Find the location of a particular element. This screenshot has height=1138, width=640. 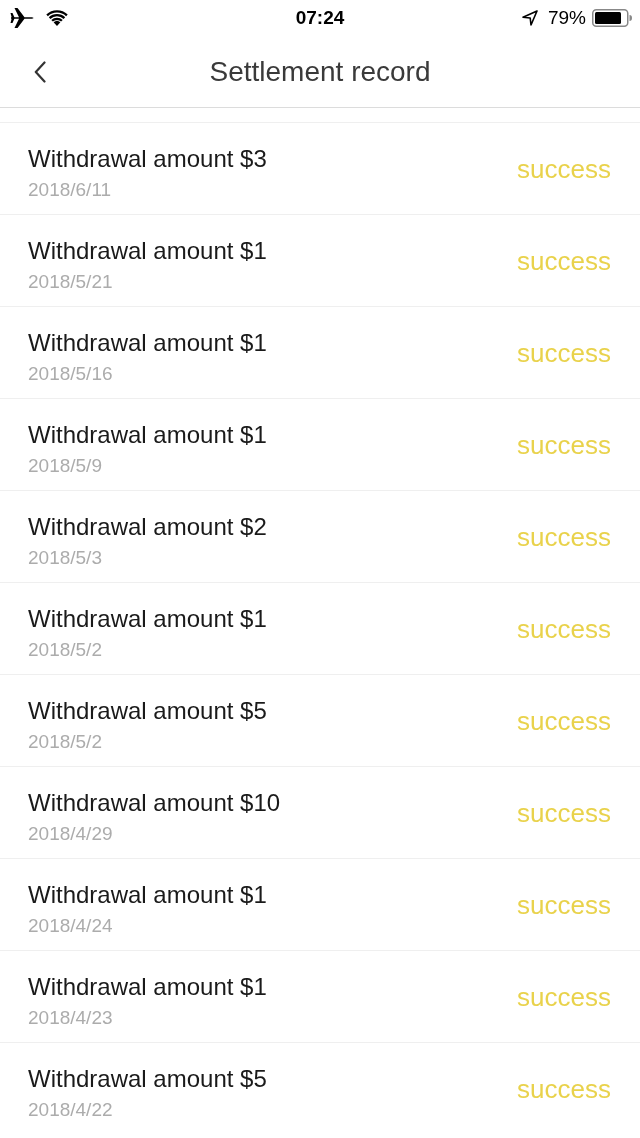

record-title: Withdrawal amount $10 is located at coordinates (154, 802).